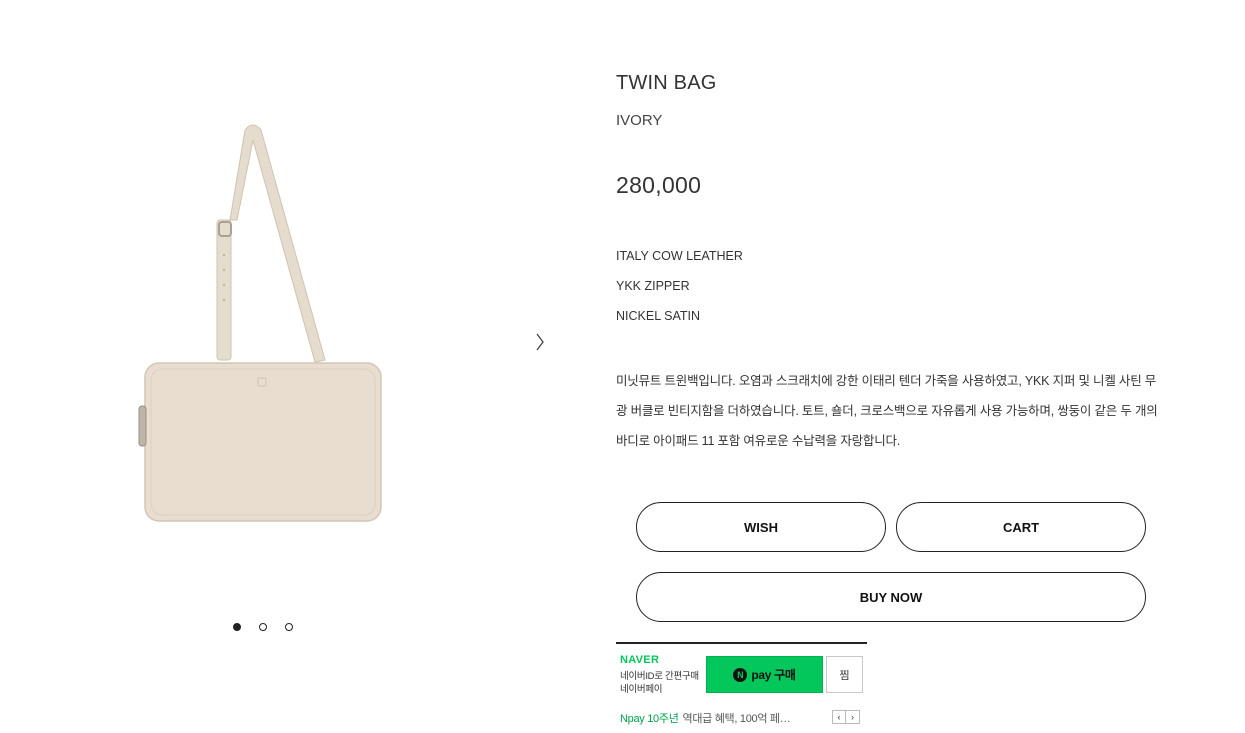 The image size is (1245, 733). I want to click on chevron-right-icon, so click(540, 342).